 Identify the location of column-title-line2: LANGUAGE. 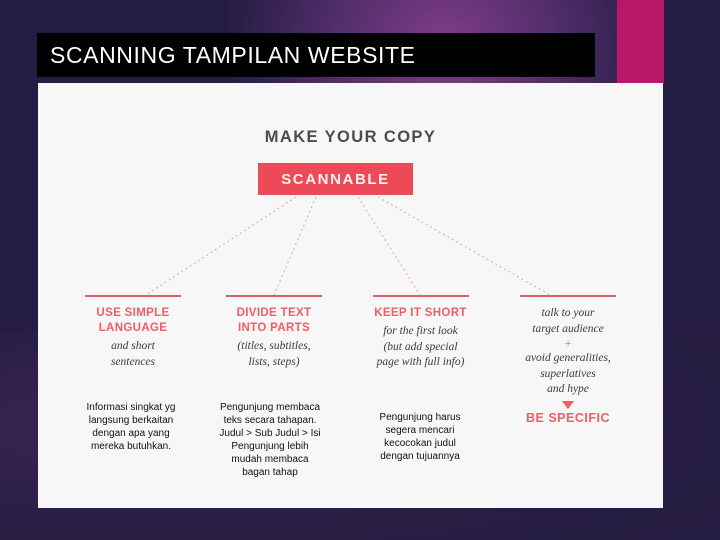
(133, 328).